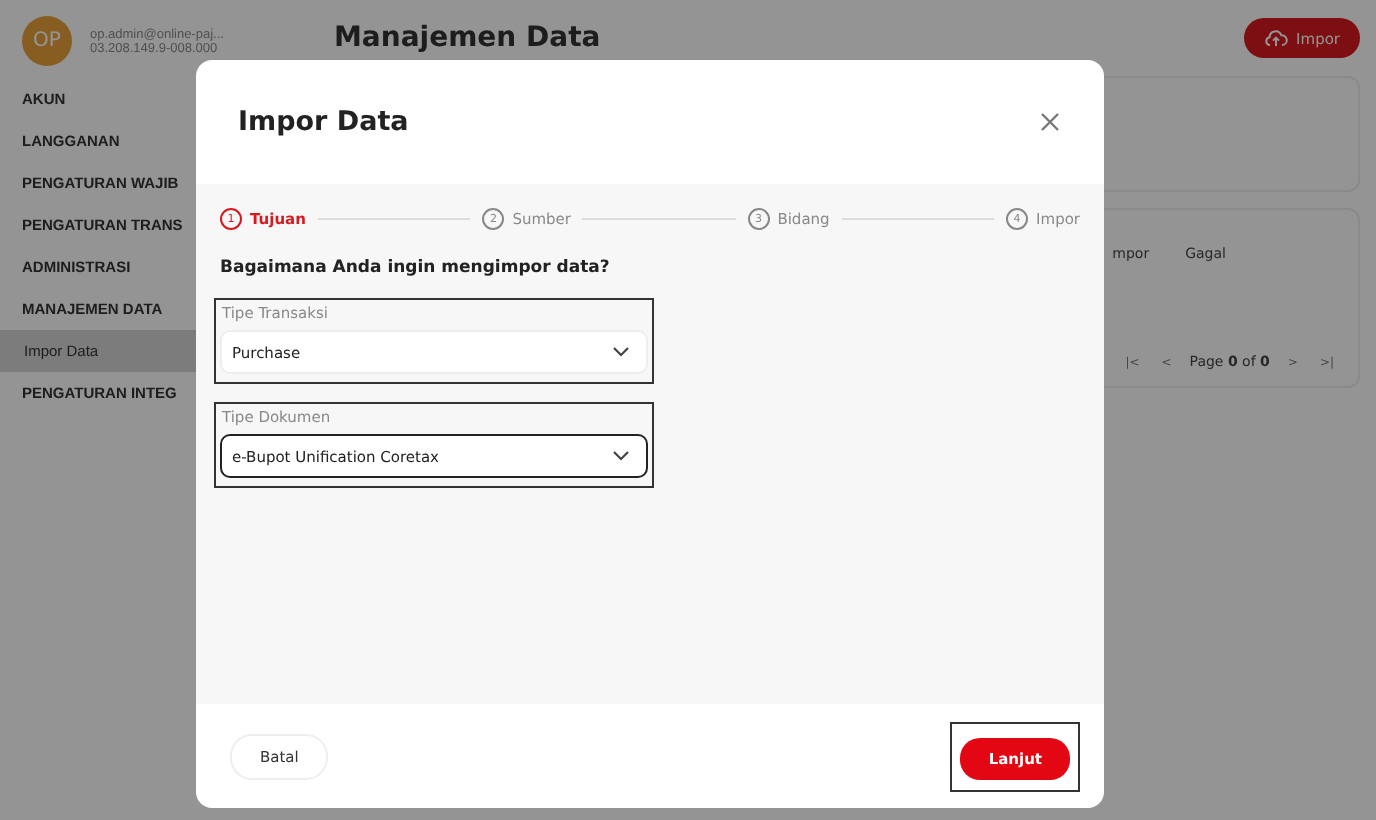 The image size is (1376, 820). Describe the element at coordinates (323, 122) in the screenshot. I see `dialog-title: Impor Data` at that location.